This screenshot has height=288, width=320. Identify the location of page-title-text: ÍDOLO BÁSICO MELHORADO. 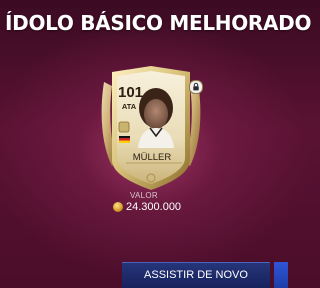
(158, 23).